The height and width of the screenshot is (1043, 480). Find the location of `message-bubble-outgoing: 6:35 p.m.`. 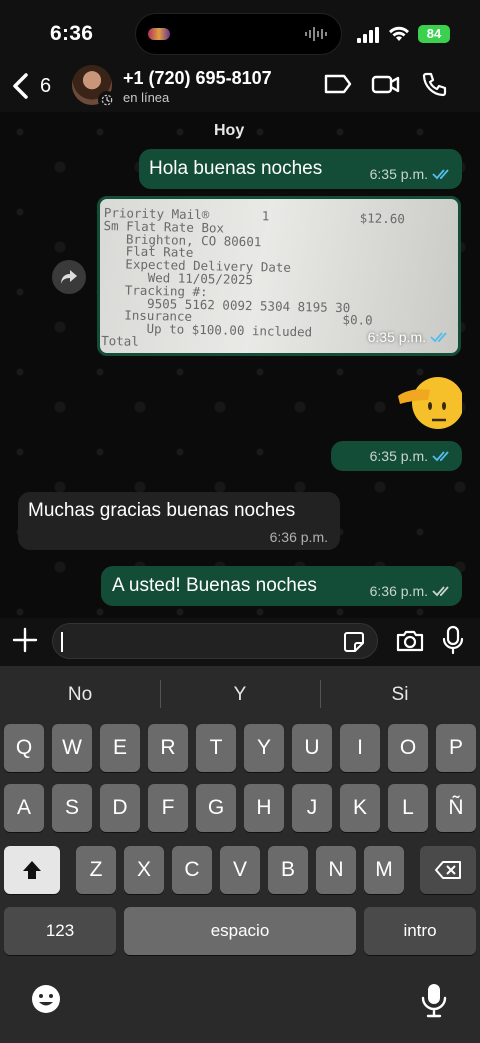

message-bubble-outgoing: 6:35 p.m. is located at coordinates (396, 456).